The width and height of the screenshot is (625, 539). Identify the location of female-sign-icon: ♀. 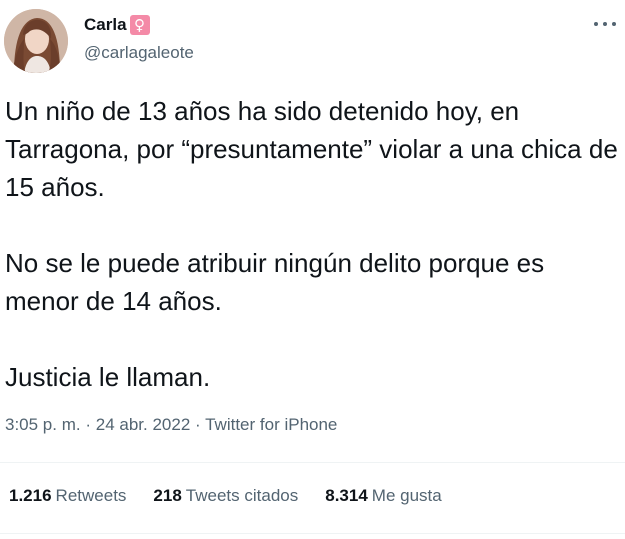
(139, 25).